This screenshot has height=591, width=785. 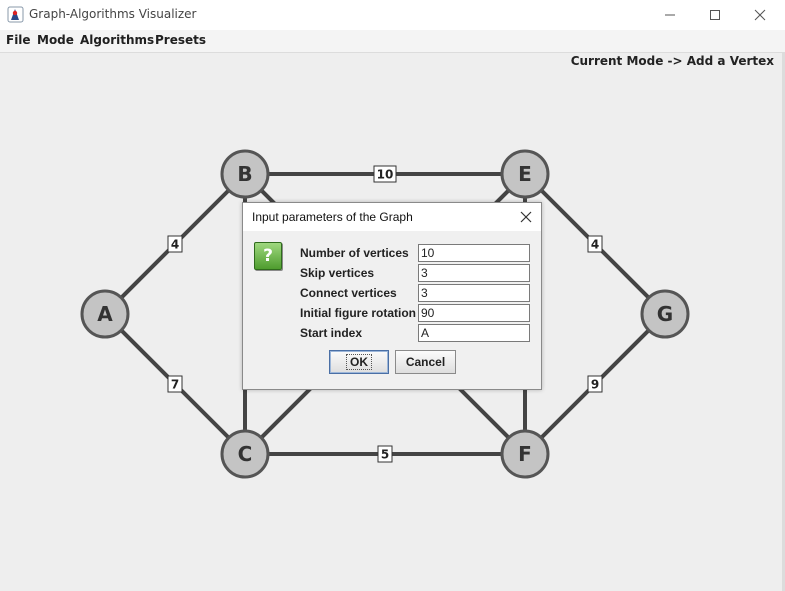 I want to click on edge-weight-text: 7, so click(x=175, y=385).